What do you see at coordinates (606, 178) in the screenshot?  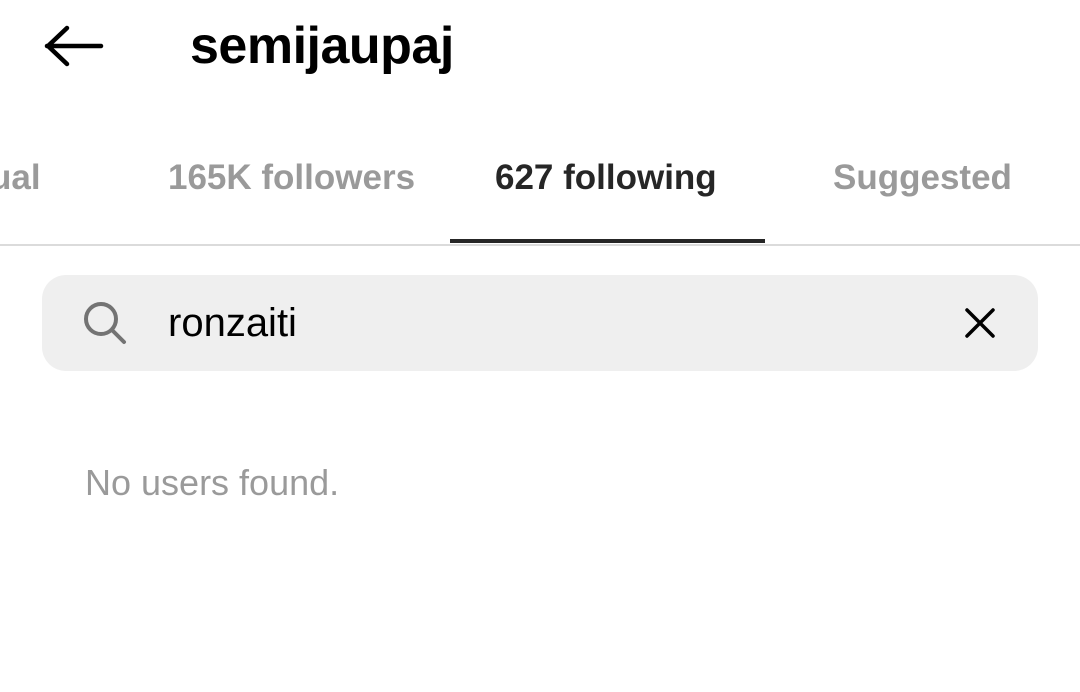 I see `tab-following: 627 following` at bounding box center [606, 178].